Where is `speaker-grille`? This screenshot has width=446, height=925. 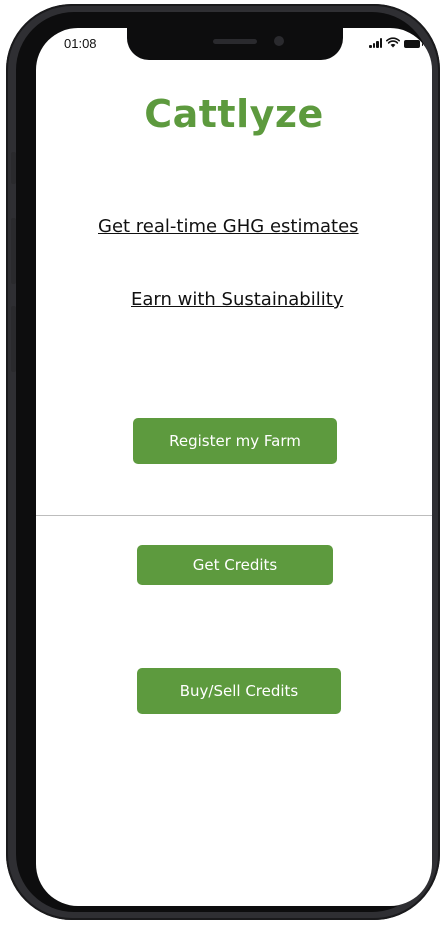 speaker-grille is located at coordinates (235, 41).